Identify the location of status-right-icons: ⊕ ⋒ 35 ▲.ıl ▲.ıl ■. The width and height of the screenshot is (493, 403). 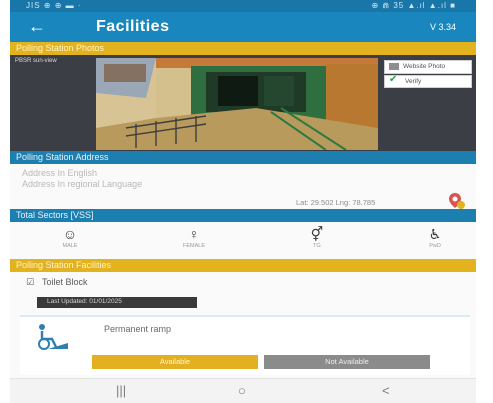
(413, 5).